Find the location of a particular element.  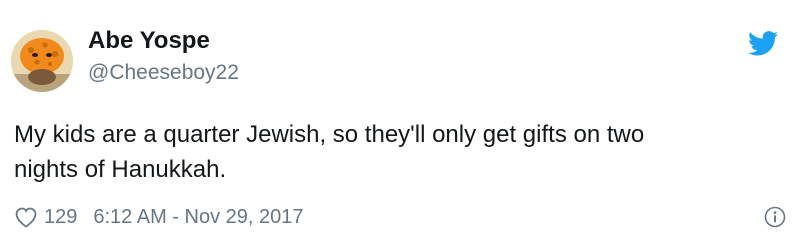

tweet-meta: 129 6:12 AM - Nov 29, 2017 is located at coordinates (159, 217).